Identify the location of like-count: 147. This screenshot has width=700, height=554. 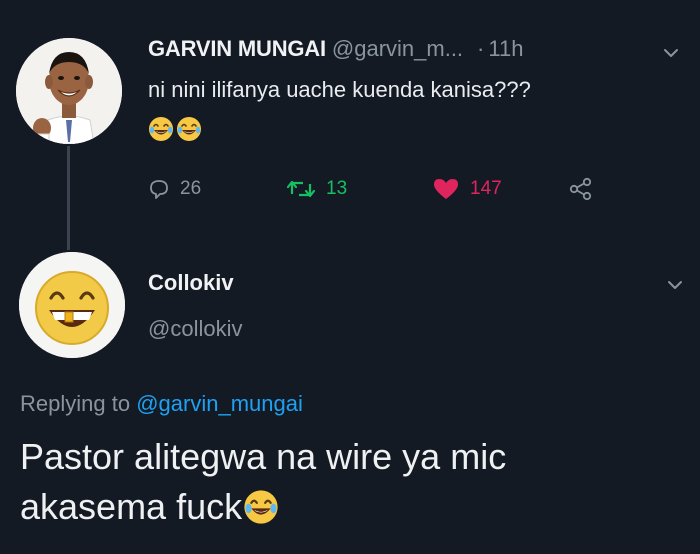
(486, 188).